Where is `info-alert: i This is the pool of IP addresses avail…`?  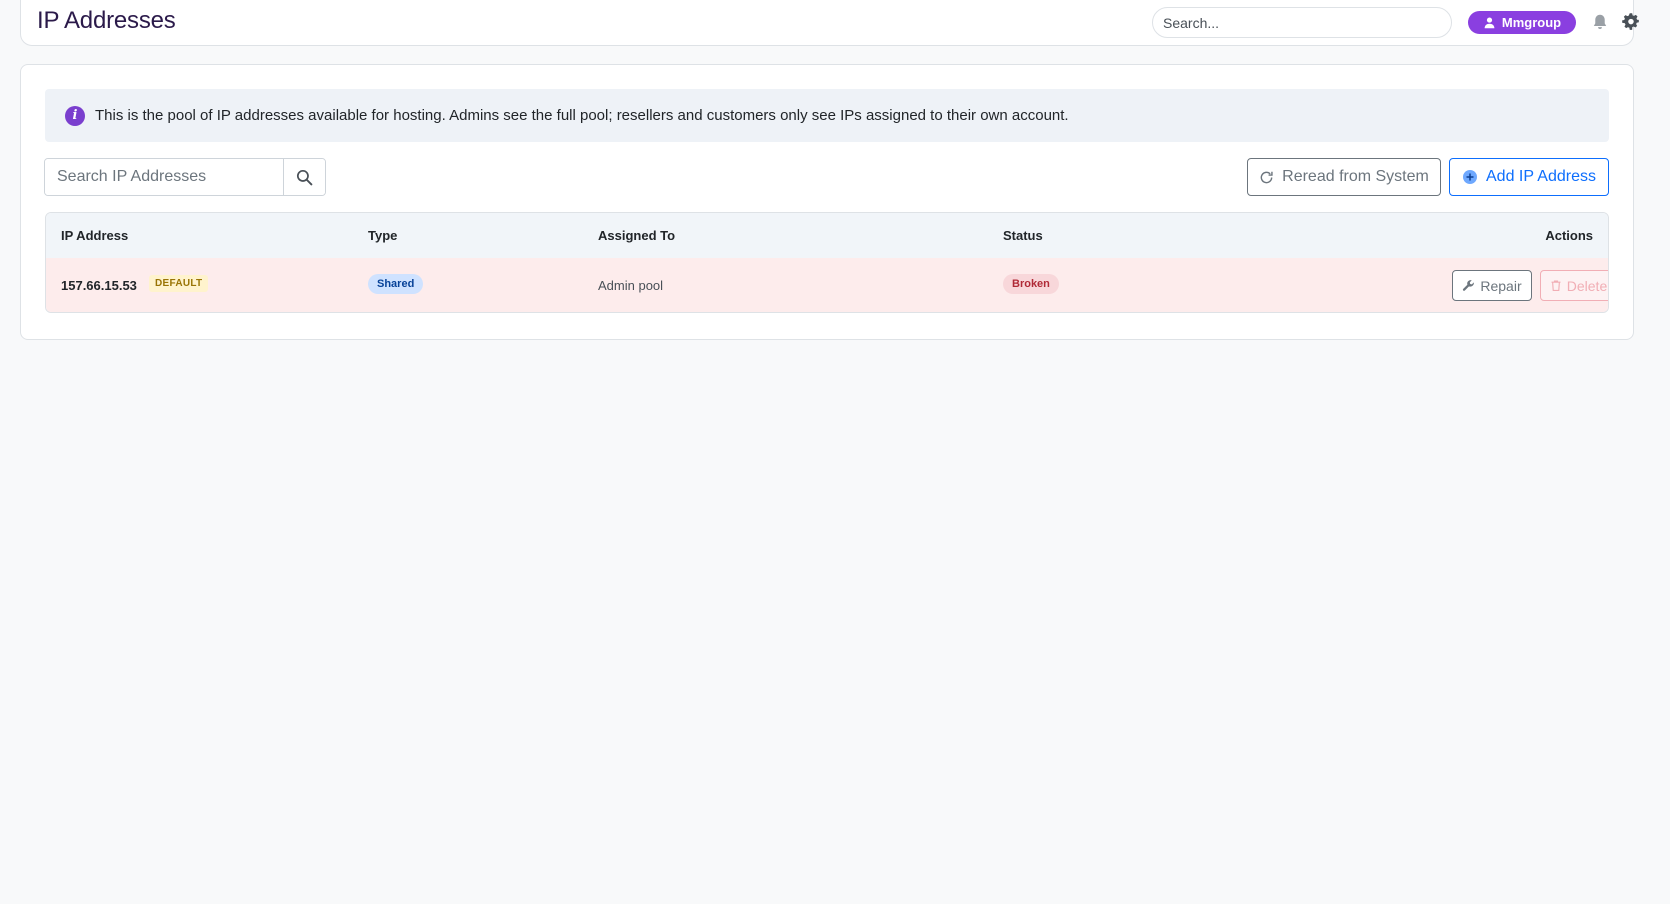
info-alert: i This is the pool of IP addresses avail… is located at coordinates (827, 115).